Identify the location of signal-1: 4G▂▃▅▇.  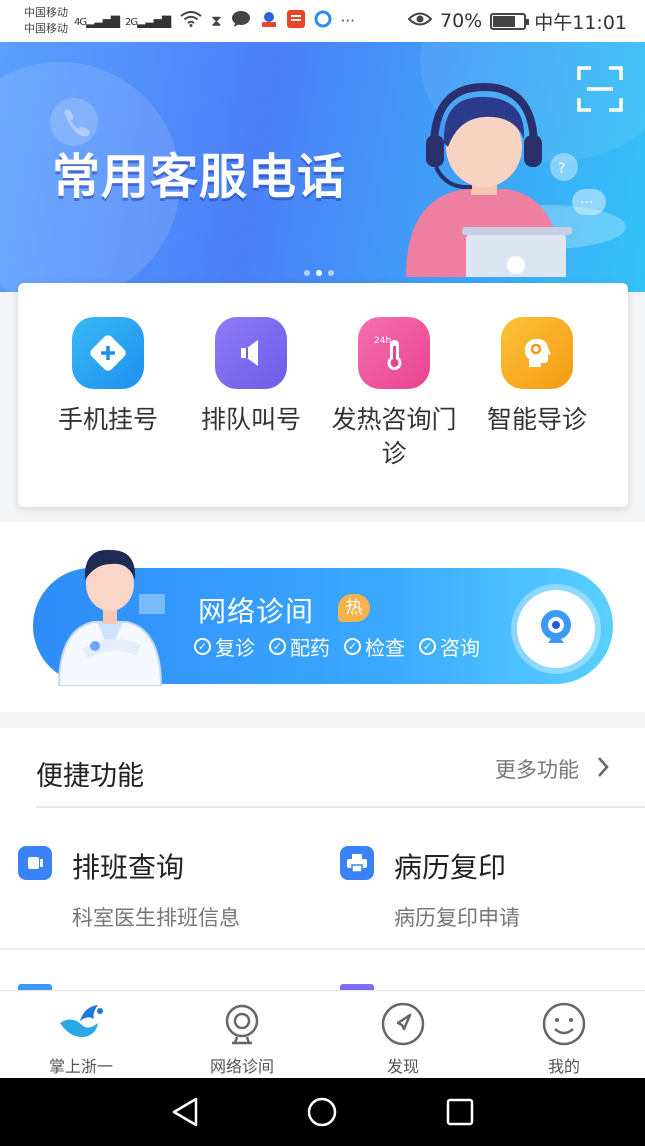
(97, 21).